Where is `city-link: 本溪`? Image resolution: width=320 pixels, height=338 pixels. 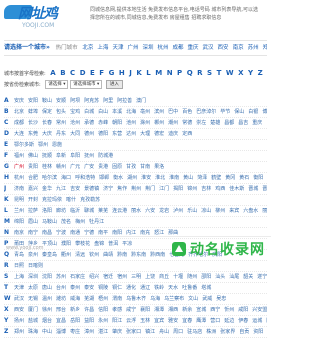
city-link: 本溪 is located at coordinates (117, 112).